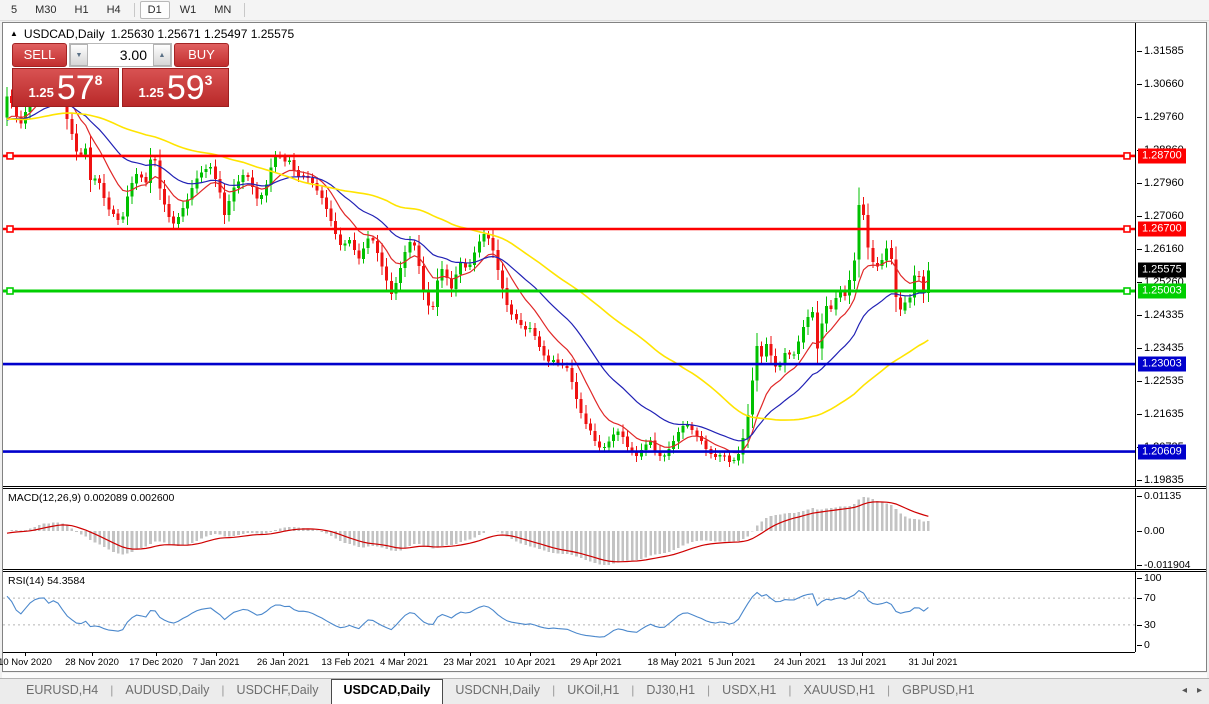  I want to click on sell-price-sup: 8, so click(98, 80).